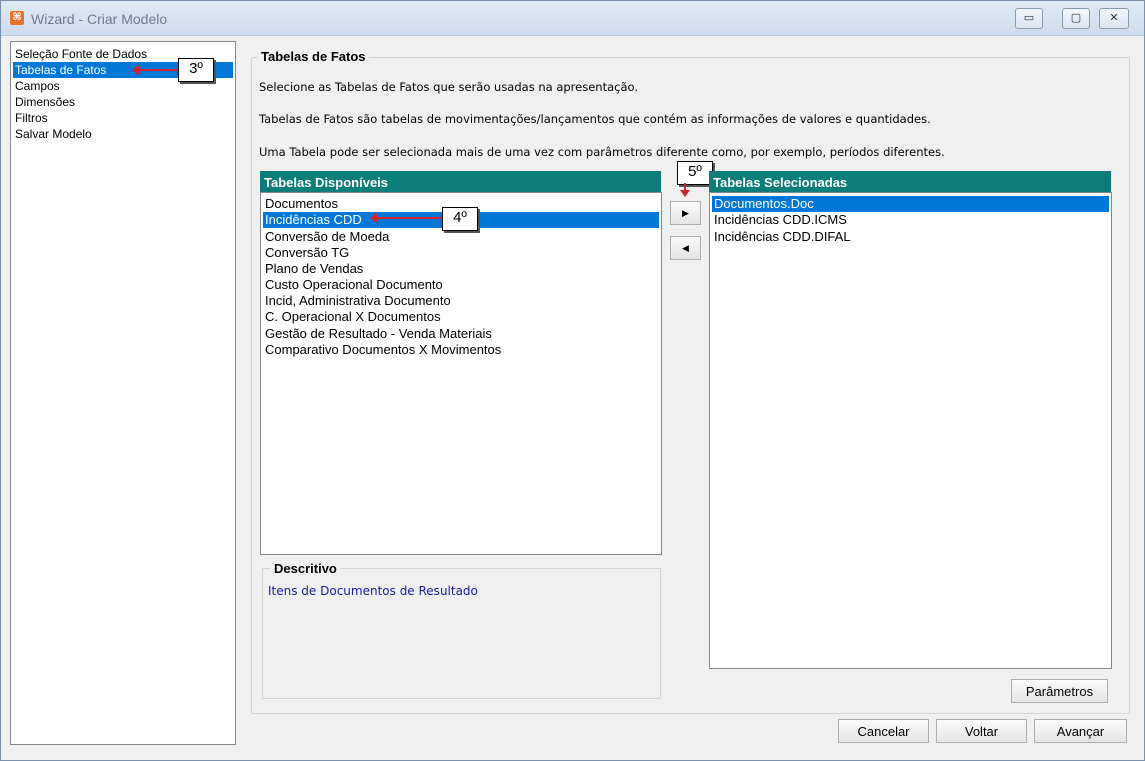 The height and width of the screenshot is (761, 1145). I want to click on move-left-button: ◀, so click(685, 248).